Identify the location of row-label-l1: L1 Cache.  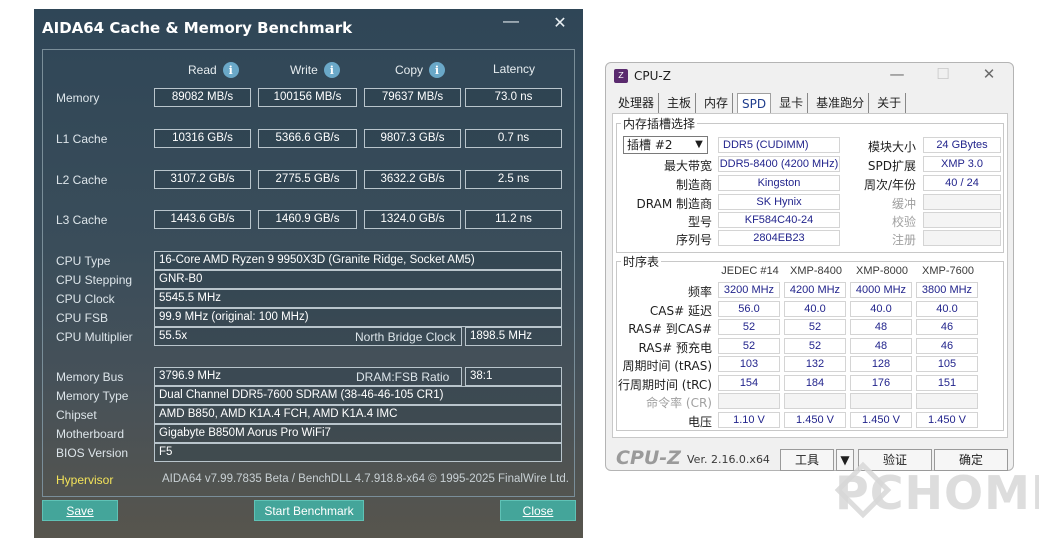
(82, 139).